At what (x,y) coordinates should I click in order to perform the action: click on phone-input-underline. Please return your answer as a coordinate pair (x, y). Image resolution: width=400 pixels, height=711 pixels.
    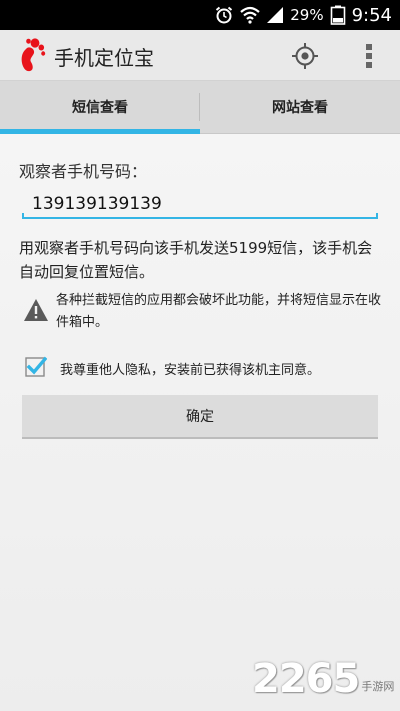
    Looking at the image, I should click on (200, 216).